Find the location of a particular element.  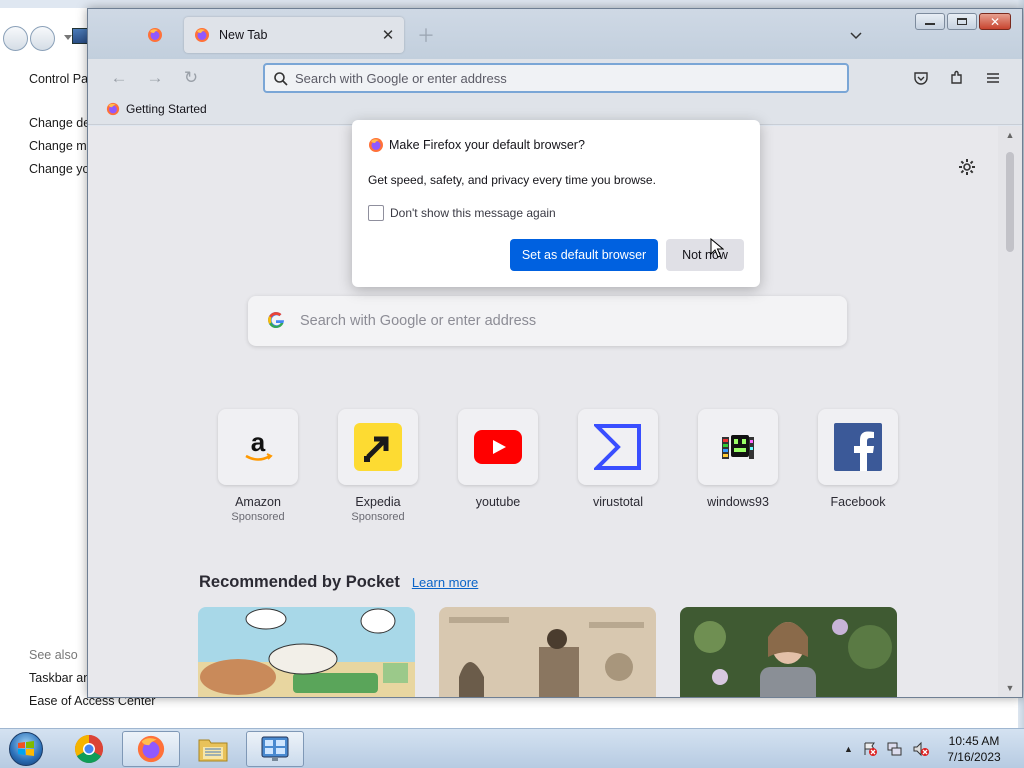

address-bar-placeholder: Search with Google or enter address is located at coordinates (401, 78).